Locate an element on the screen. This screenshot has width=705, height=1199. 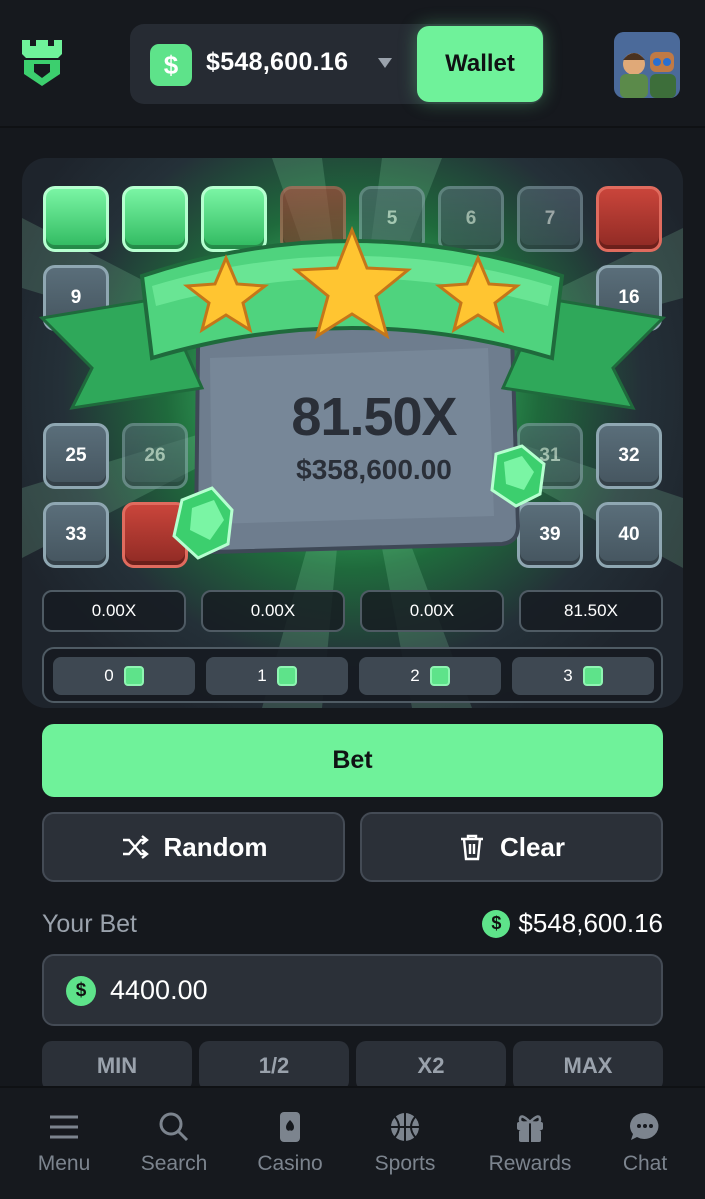
nav-search: Search is located at coordinates (174, 1148).